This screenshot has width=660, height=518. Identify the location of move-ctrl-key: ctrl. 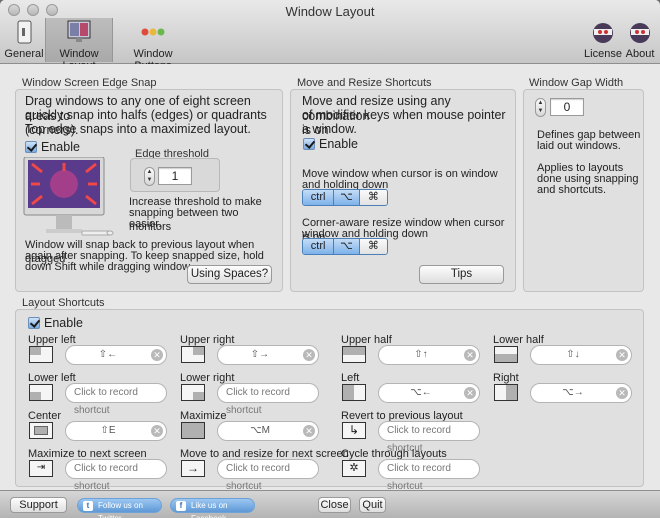
(319, 197).